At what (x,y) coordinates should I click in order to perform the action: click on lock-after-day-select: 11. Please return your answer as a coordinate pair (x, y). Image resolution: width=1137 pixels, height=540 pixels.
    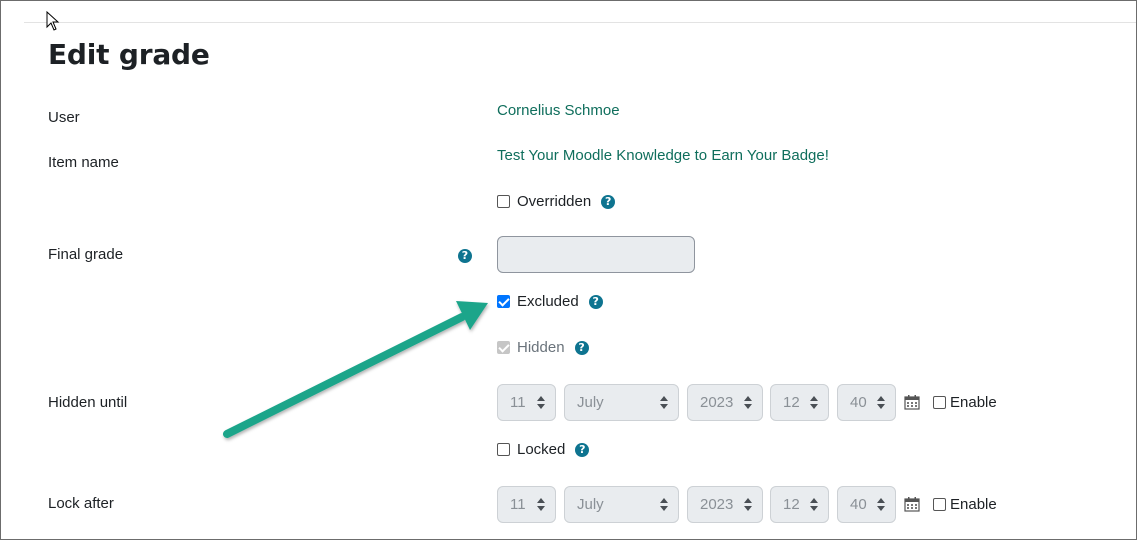
    Looking at the image, I should click on (526, 504).